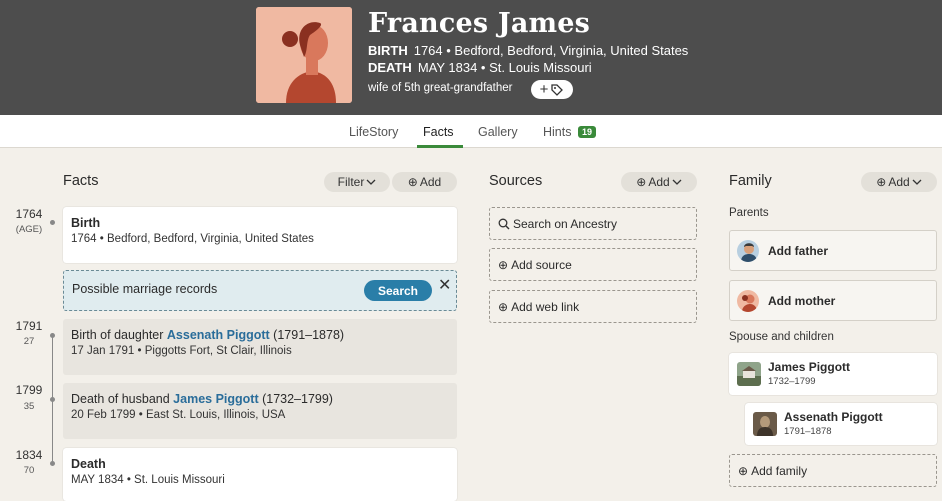  What do you see at coordinates (587, 132) in the screenshot?
I see `hints-count-badge: 19` at bounding box center [587, 132].